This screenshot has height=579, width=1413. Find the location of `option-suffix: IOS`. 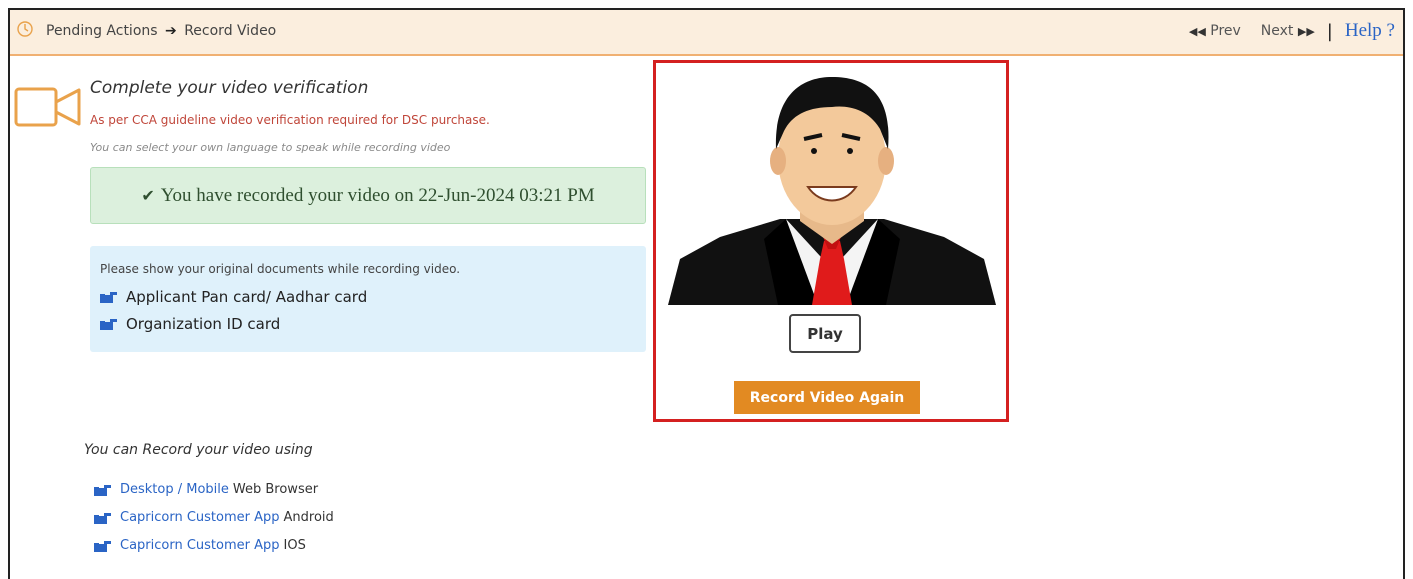

option-suffix: IOS is located at coordinates (294, 545).